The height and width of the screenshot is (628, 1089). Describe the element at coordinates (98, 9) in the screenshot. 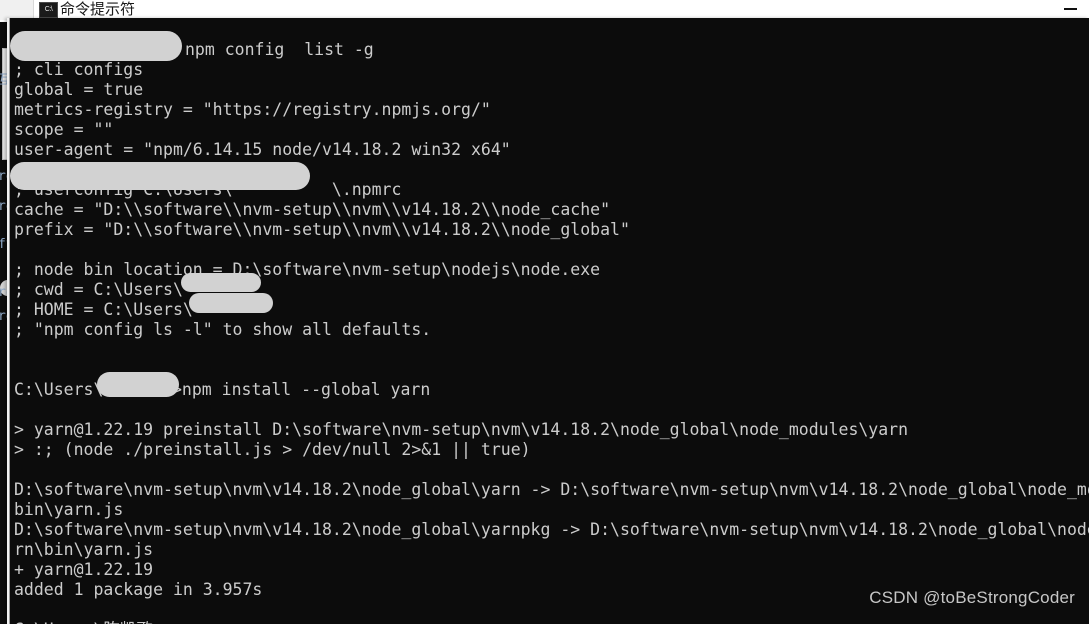

I see `window-title: 命令提示符` at that location.